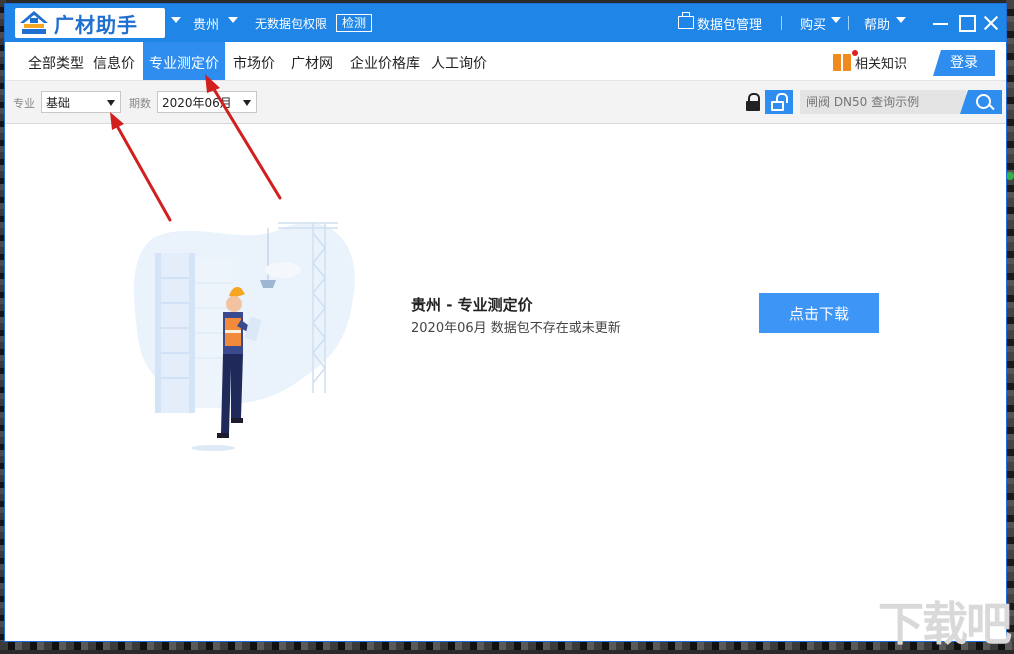 Image resolution: width=1014 pixels, height=654 pixels. I want to click on package-title: 贵州 - 专业测定价, so click(472, 305).